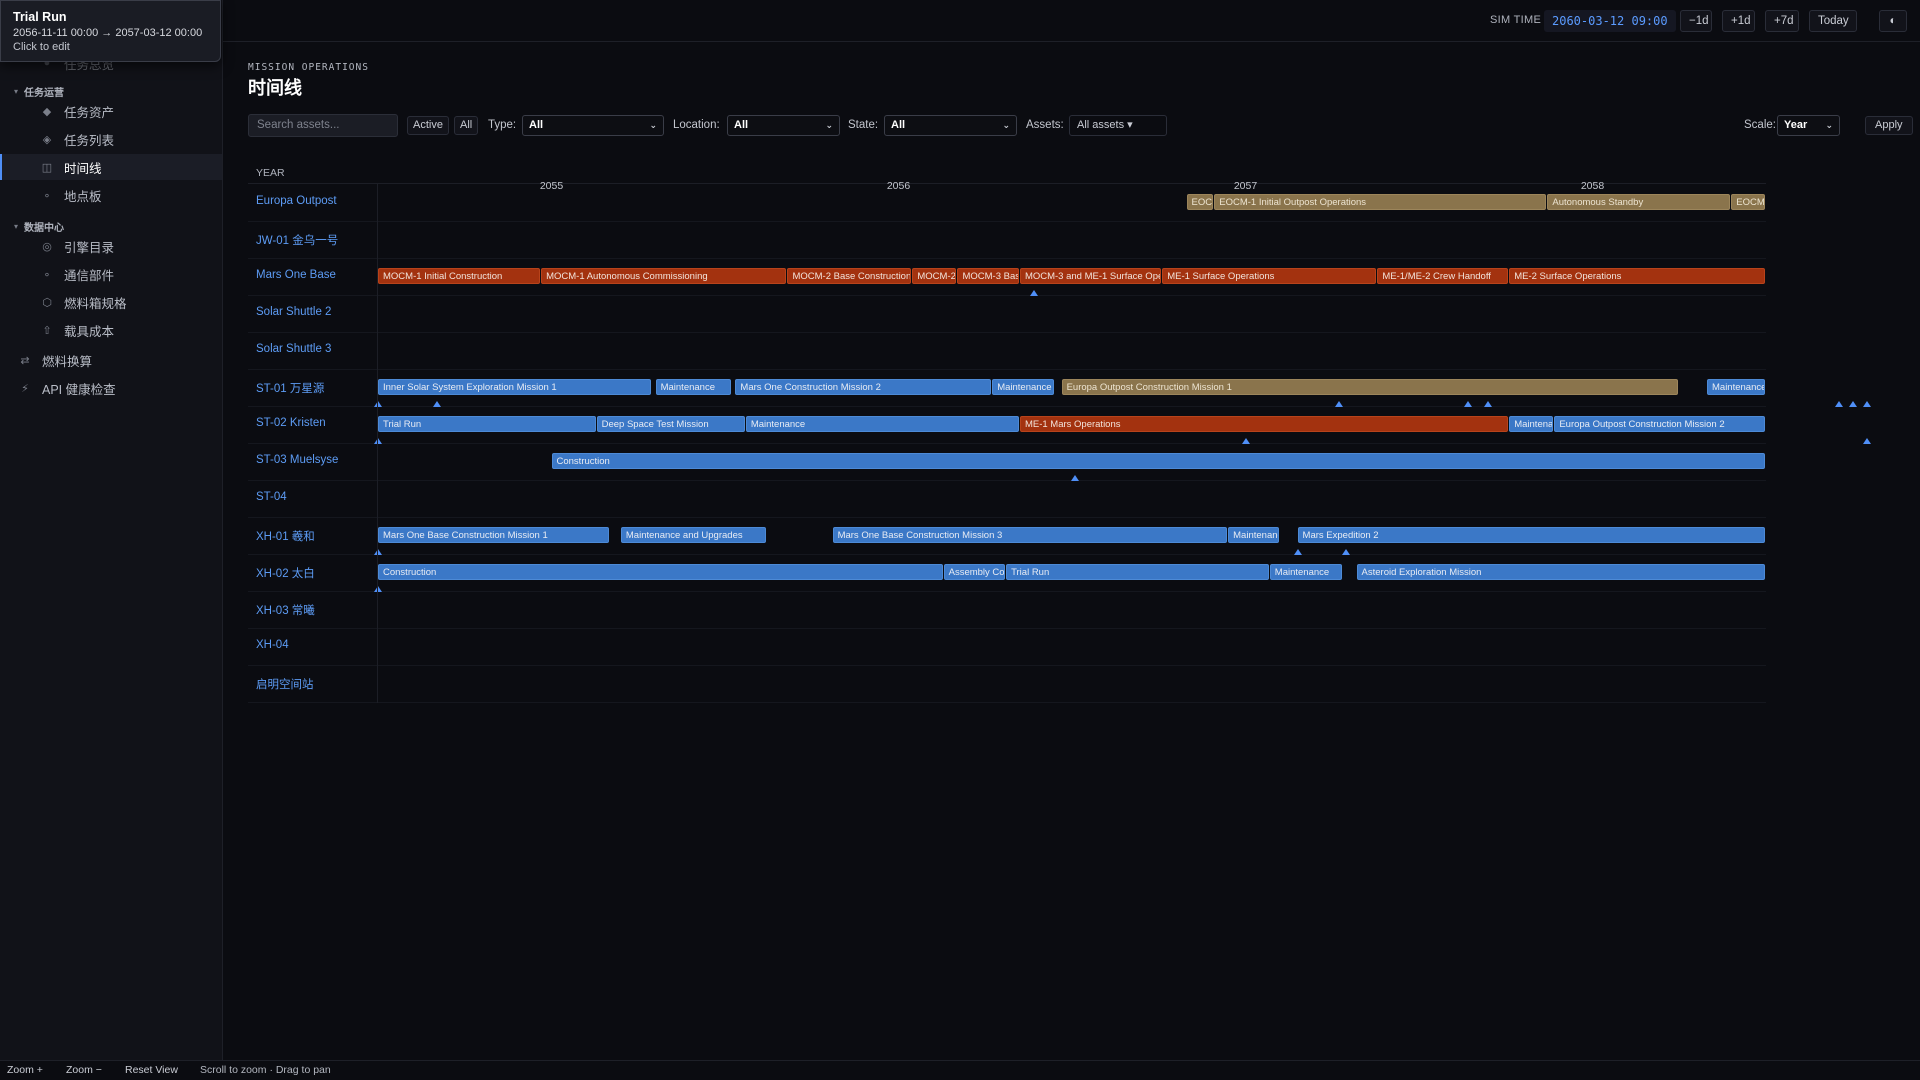  Describe the element at coordinates (1007, 684) in the screenshot. I see `timeline-row: 启明空间站` at that location.